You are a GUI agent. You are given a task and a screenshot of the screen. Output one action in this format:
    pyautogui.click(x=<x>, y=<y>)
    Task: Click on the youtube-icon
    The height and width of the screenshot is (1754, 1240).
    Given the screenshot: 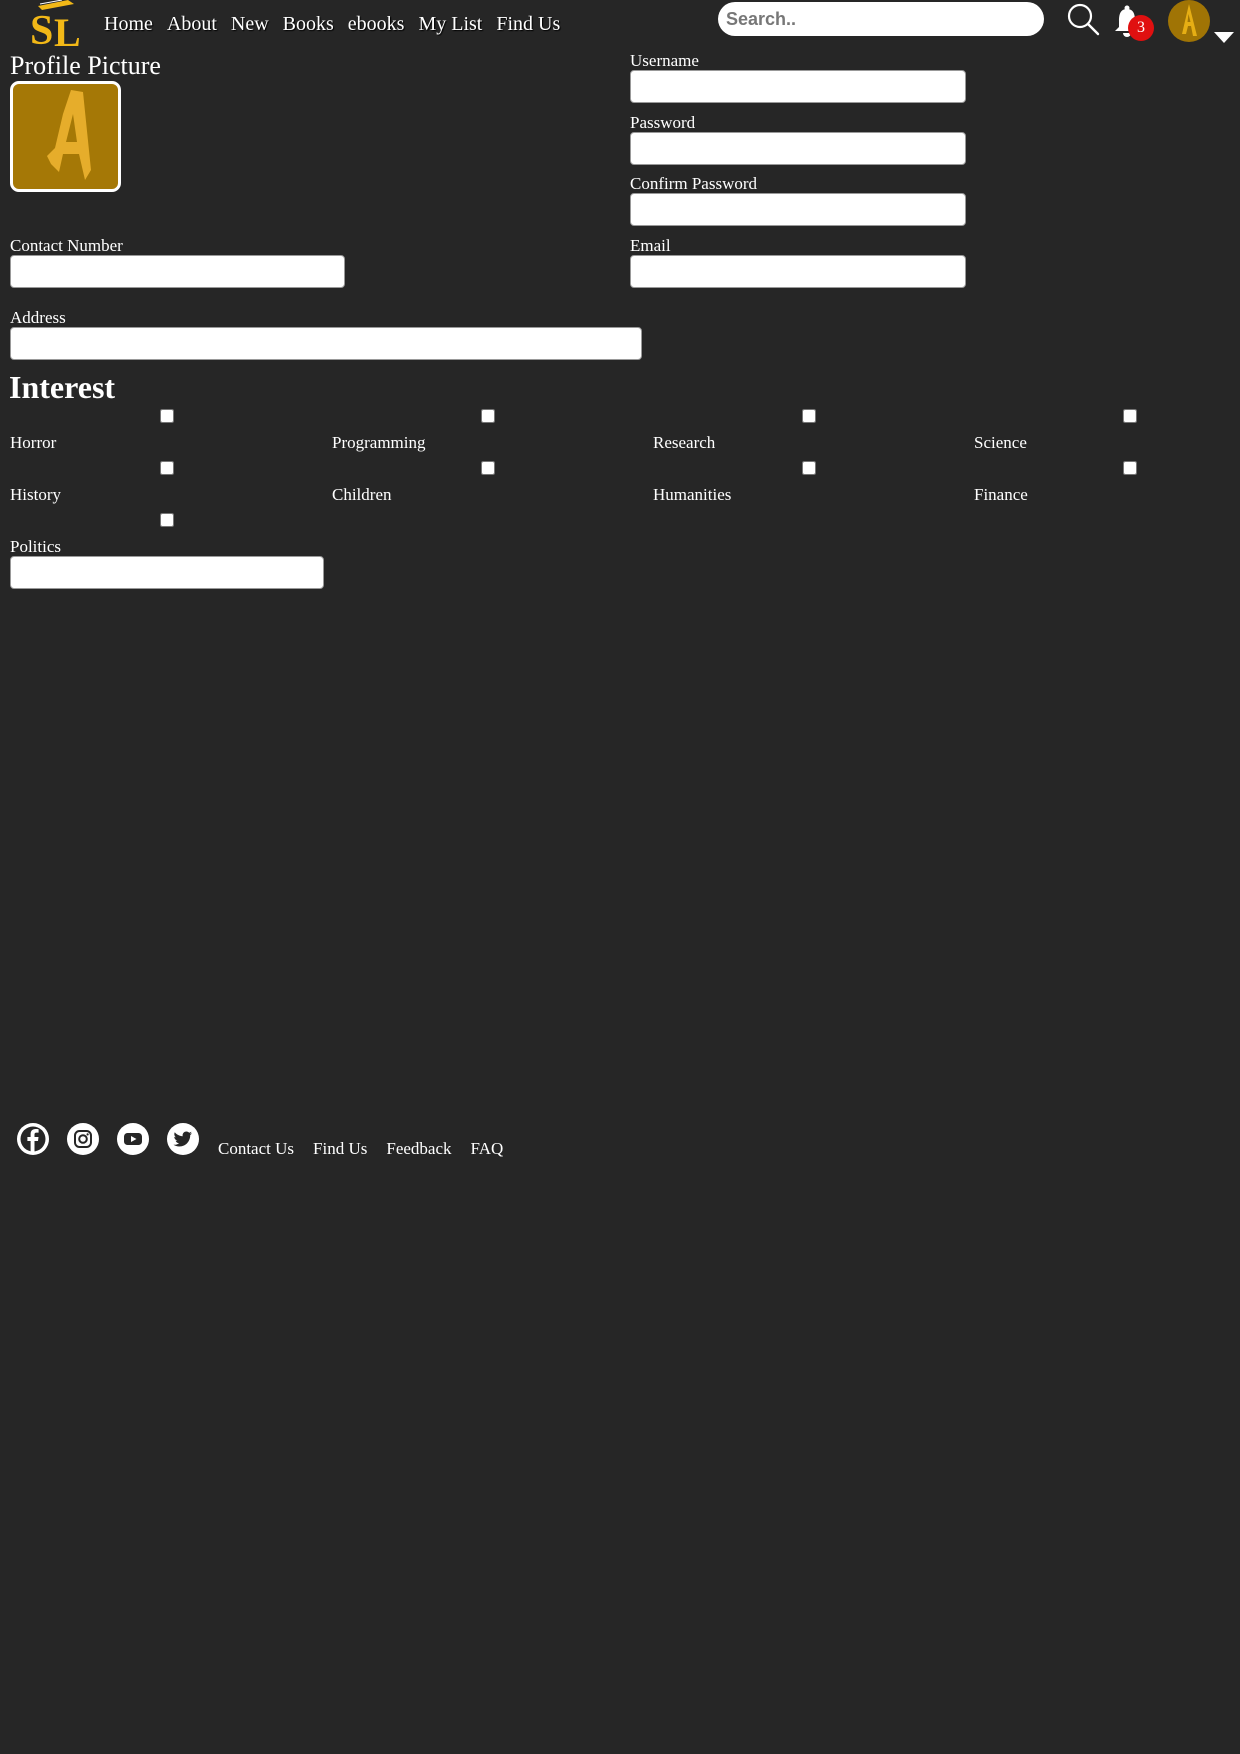 What is the action you would take?
    pyautogui.click(x=133, y=1139)
    